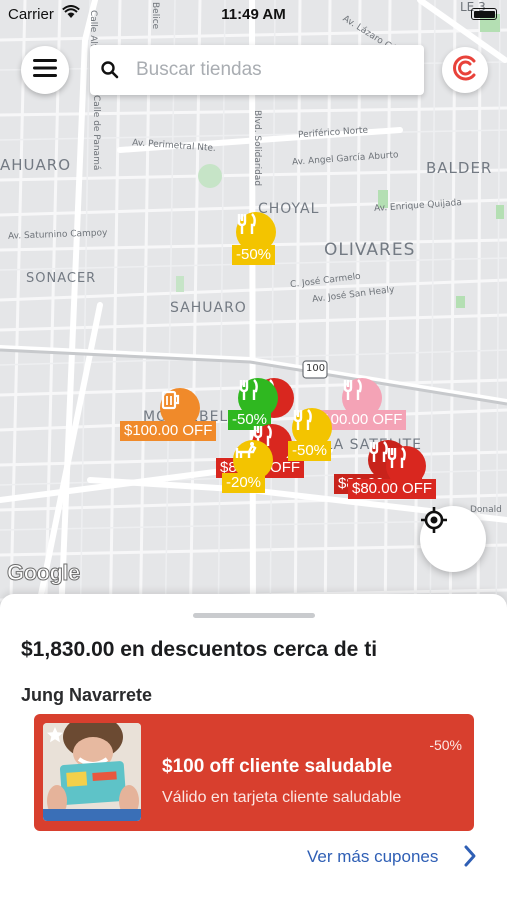  What do you see at coordinates (254, 615) in the screenshot?
I see `sheet-drag-handle` at bounding box center [254, 615].